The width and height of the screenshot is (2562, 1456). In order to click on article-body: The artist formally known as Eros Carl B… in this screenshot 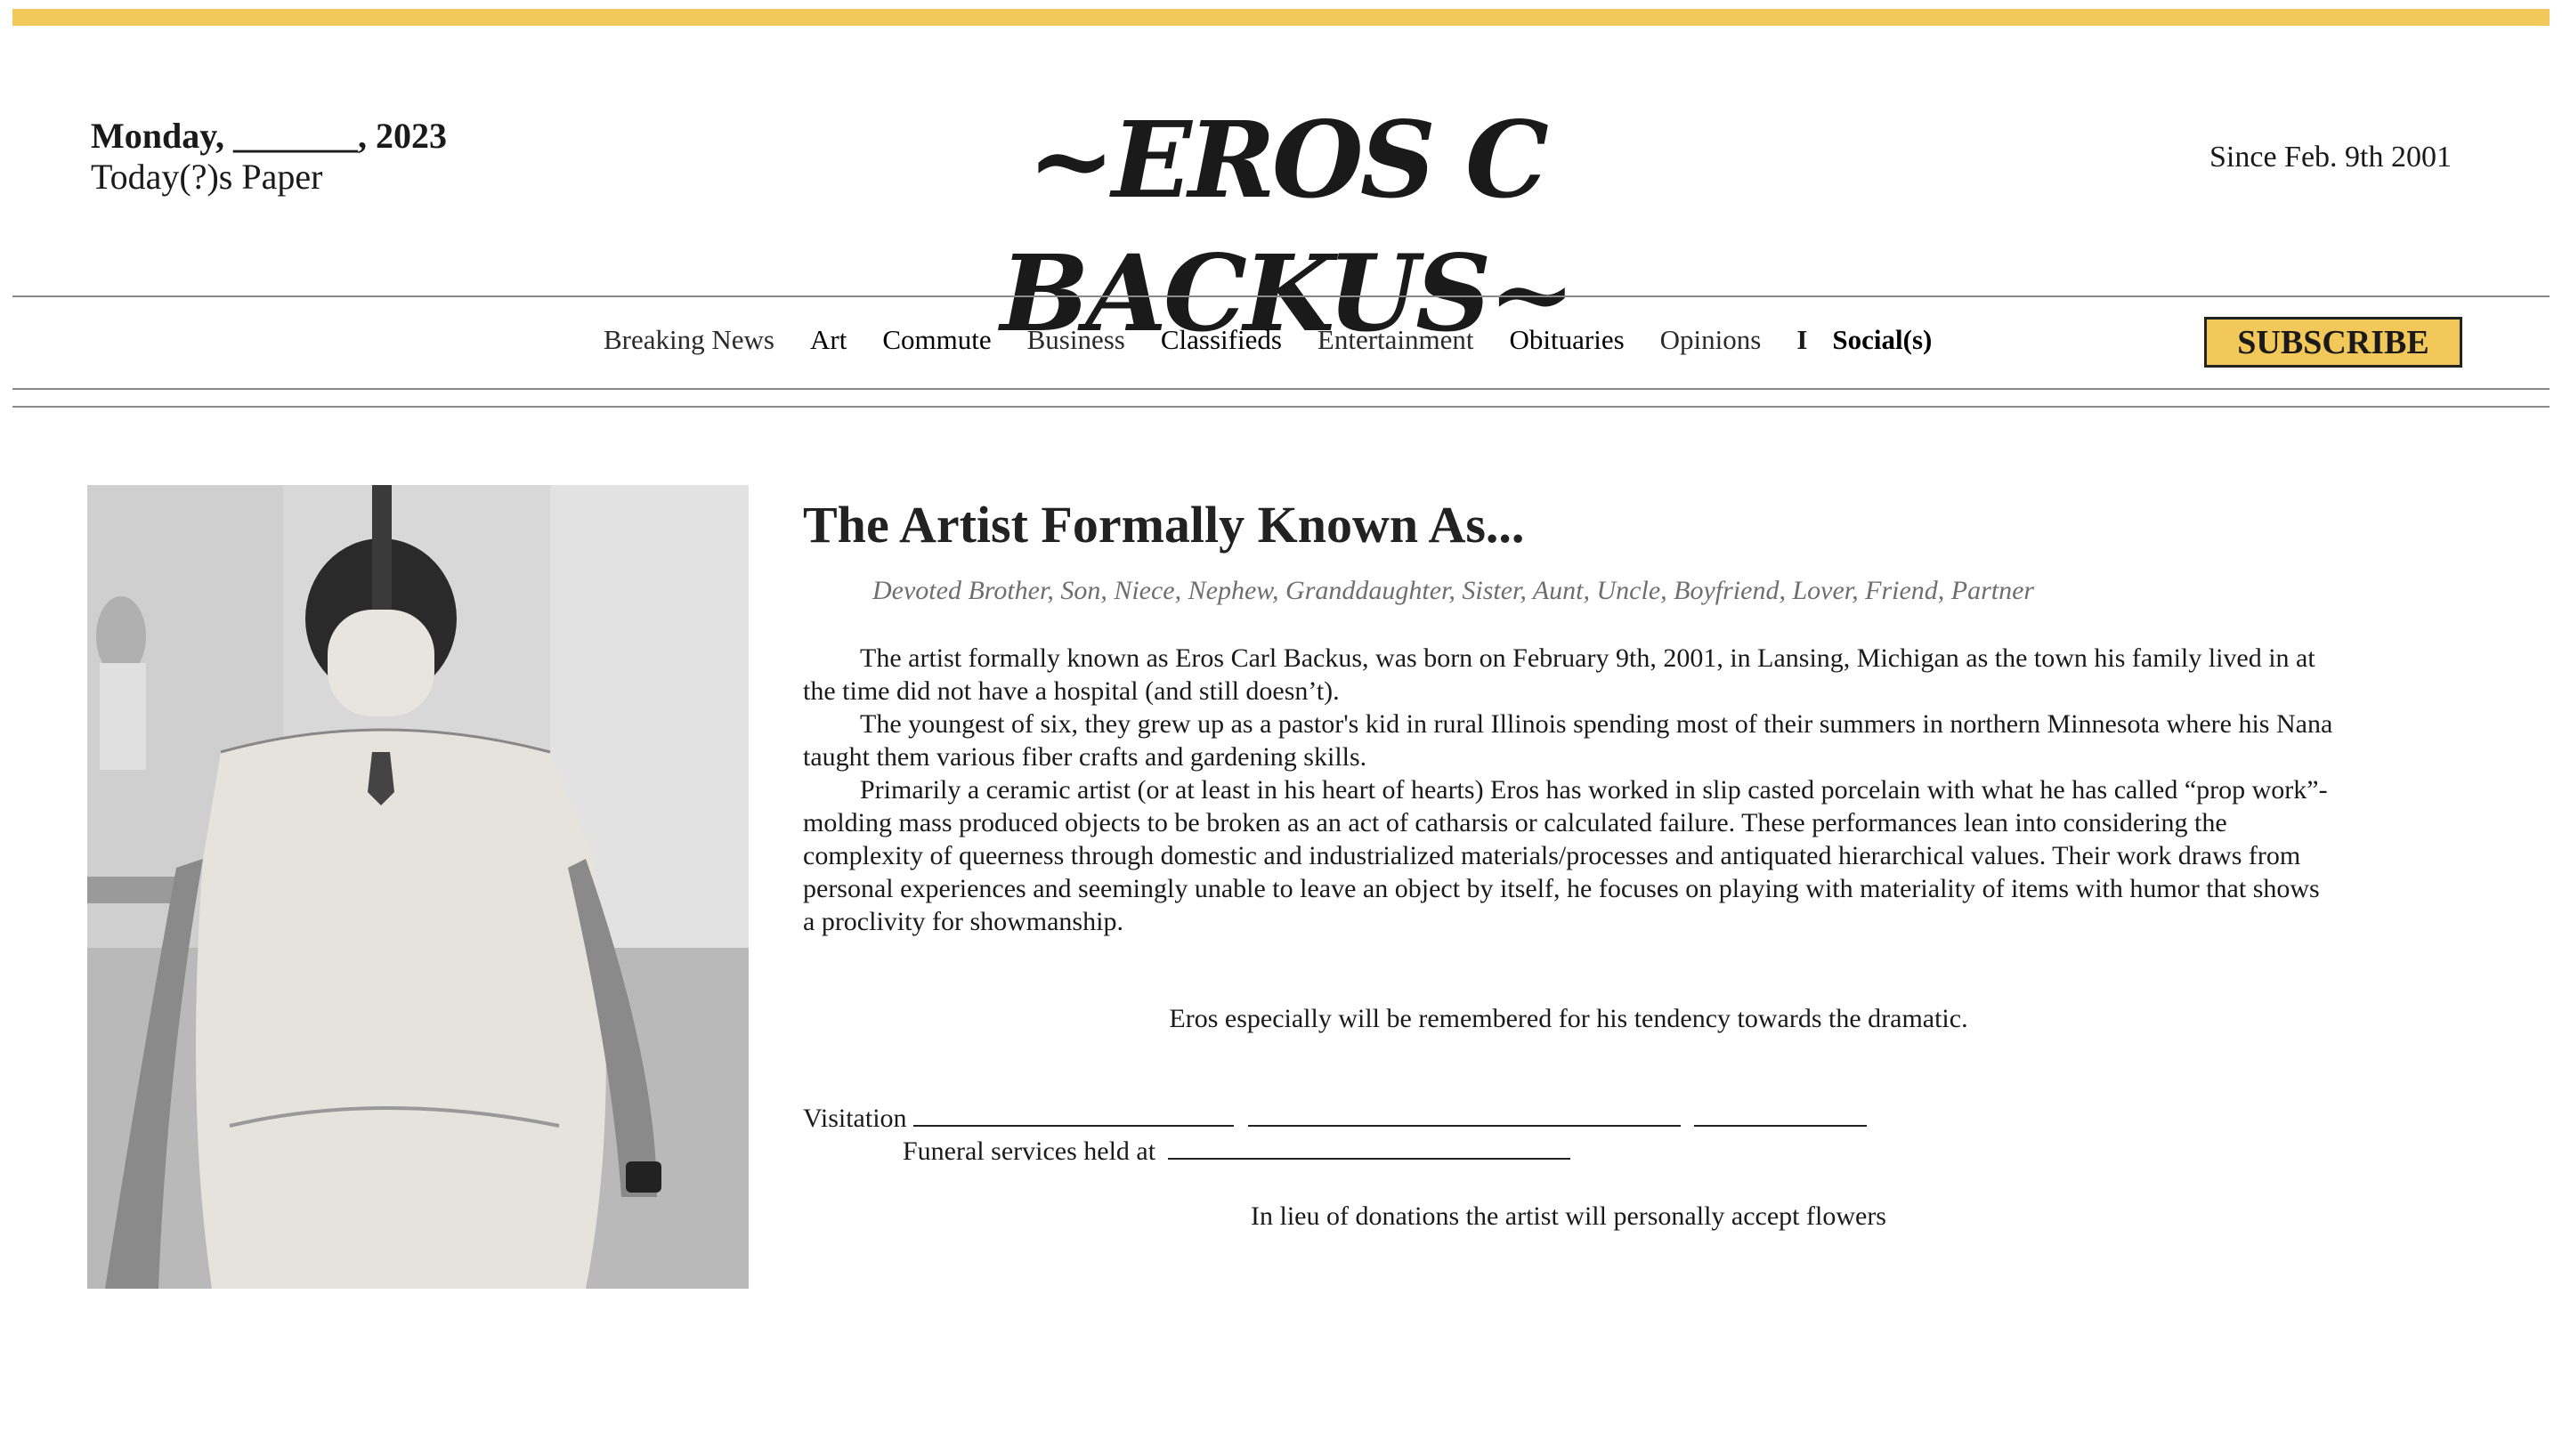, I will do `click(1568, 790)`.